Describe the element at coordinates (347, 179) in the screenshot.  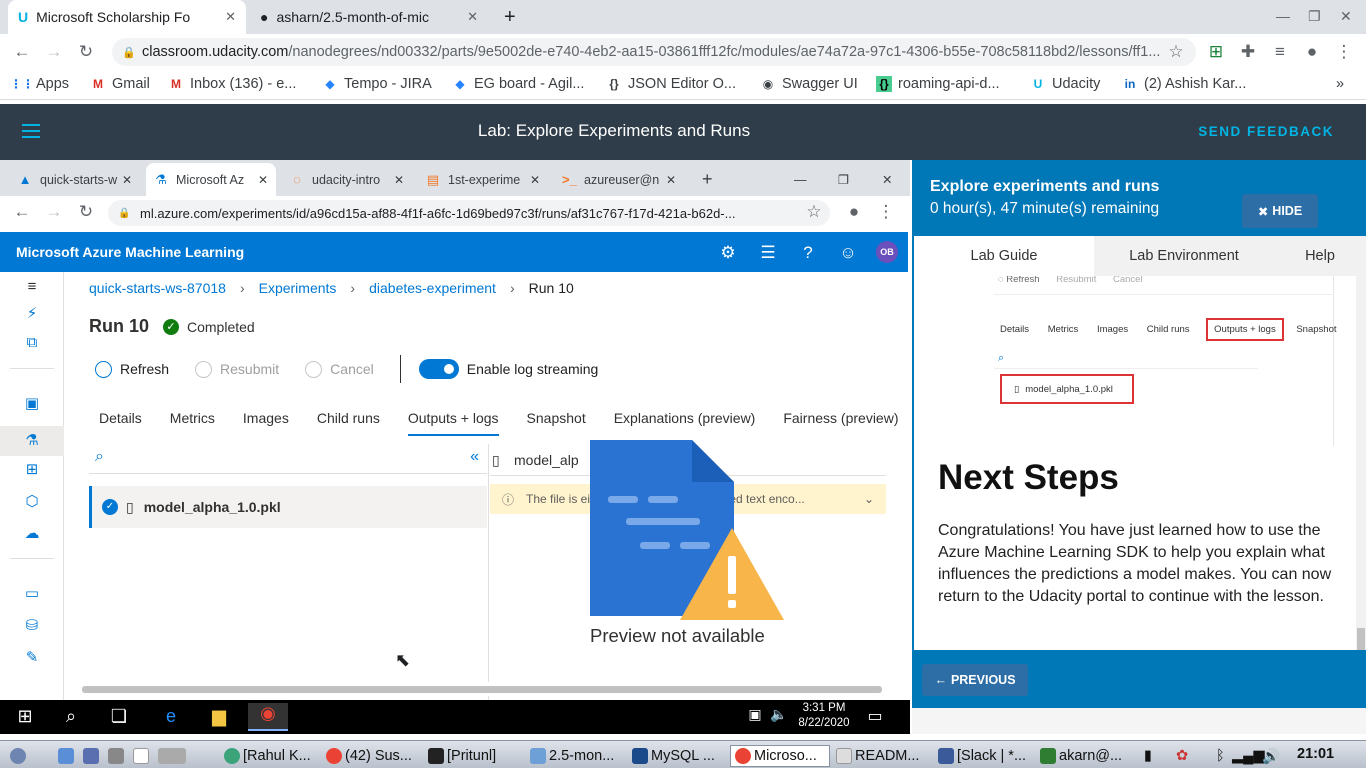
I see `inner-tab: ◌ udacity-intro ✕` at that location.